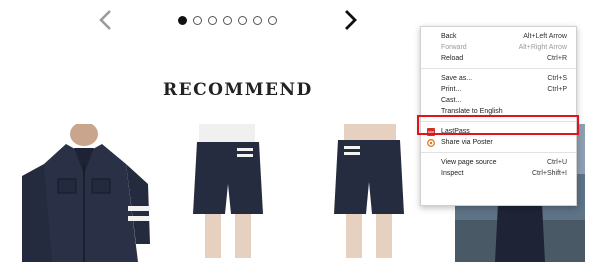 The image size is (598, 277). Describe the element at coordinates (431, 143) in the screenshot. I see `poster-icon` at that location.